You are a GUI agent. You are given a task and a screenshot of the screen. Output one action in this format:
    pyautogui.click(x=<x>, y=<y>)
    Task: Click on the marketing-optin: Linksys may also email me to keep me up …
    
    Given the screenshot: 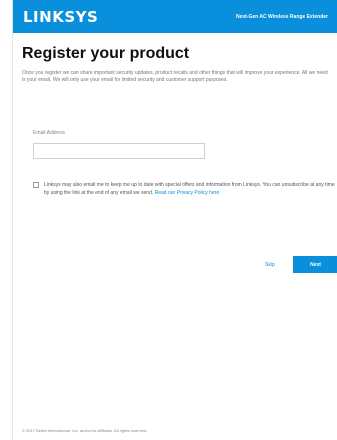 What is the action you would take?
    pyautogui.click(x=185, y=189)
    